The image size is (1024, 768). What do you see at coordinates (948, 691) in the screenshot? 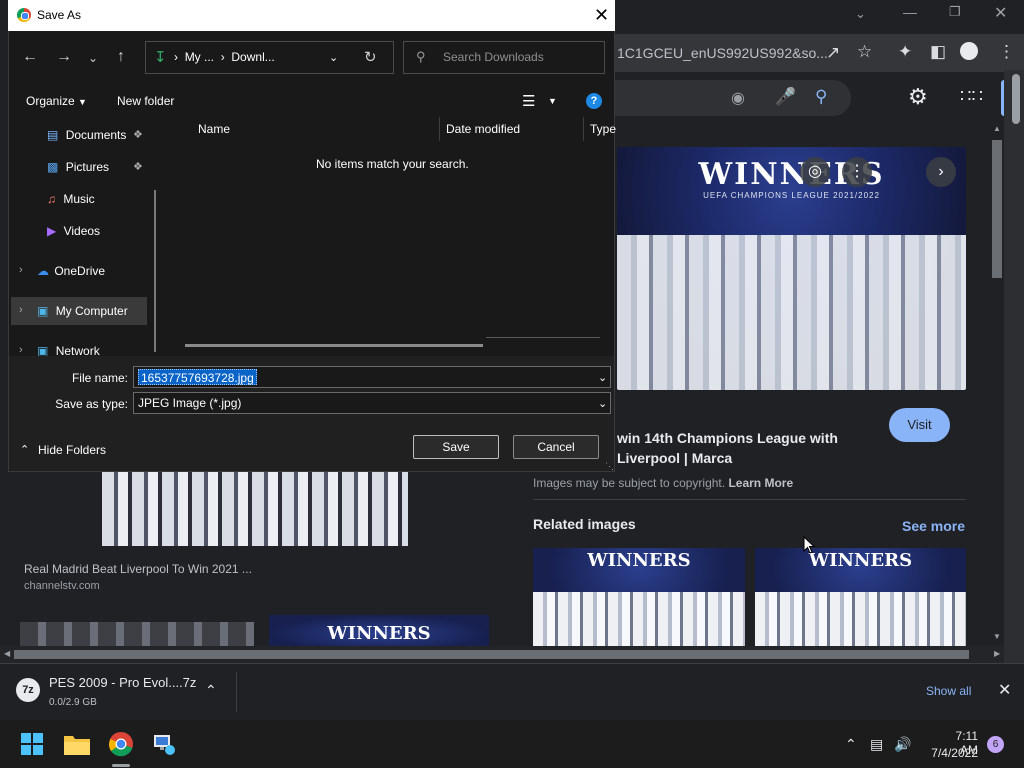
I see `show-all-button: Show all` at bounding box center [948, 691].